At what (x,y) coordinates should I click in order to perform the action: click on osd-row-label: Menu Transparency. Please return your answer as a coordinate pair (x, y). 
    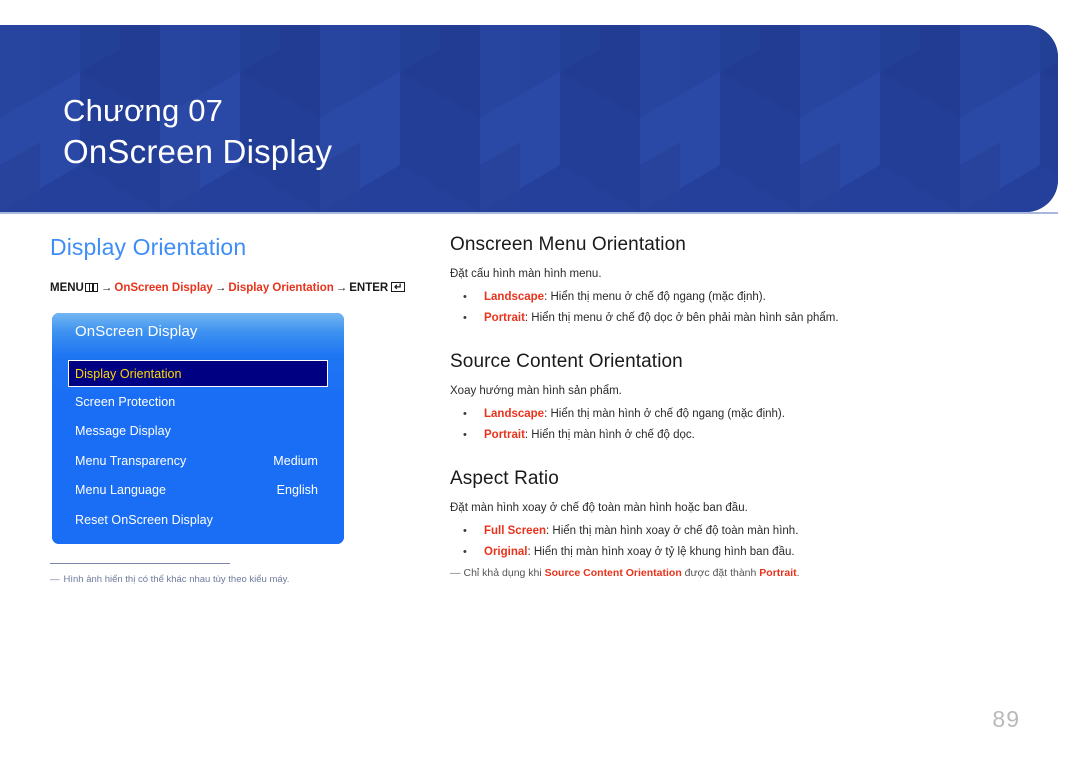
    Looking at the image, I should click on (131, 460).